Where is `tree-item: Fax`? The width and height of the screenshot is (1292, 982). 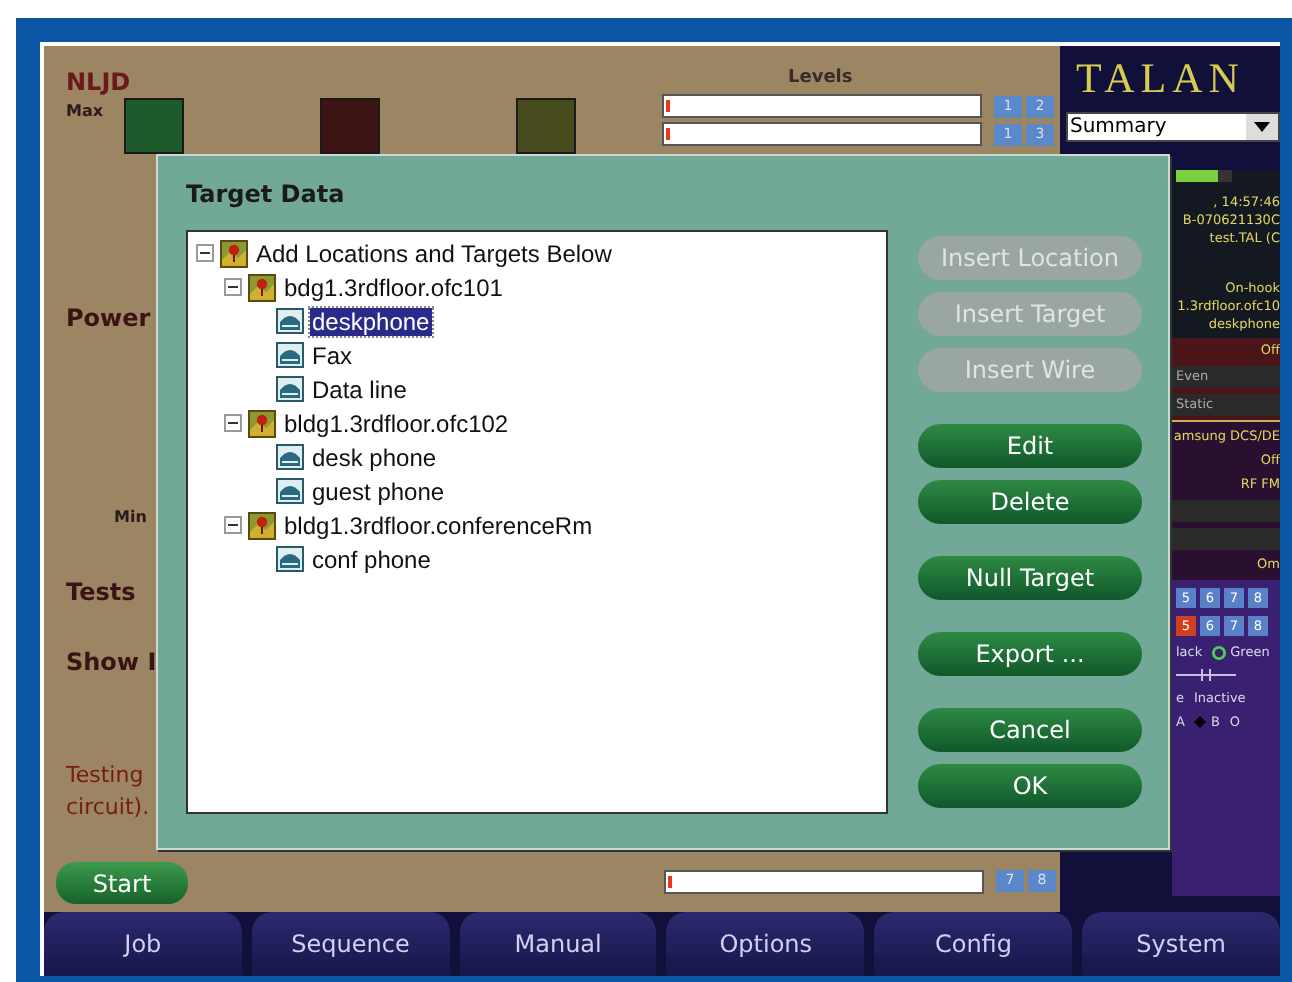 tree-item: Fax is located at coordinates (332, 355).